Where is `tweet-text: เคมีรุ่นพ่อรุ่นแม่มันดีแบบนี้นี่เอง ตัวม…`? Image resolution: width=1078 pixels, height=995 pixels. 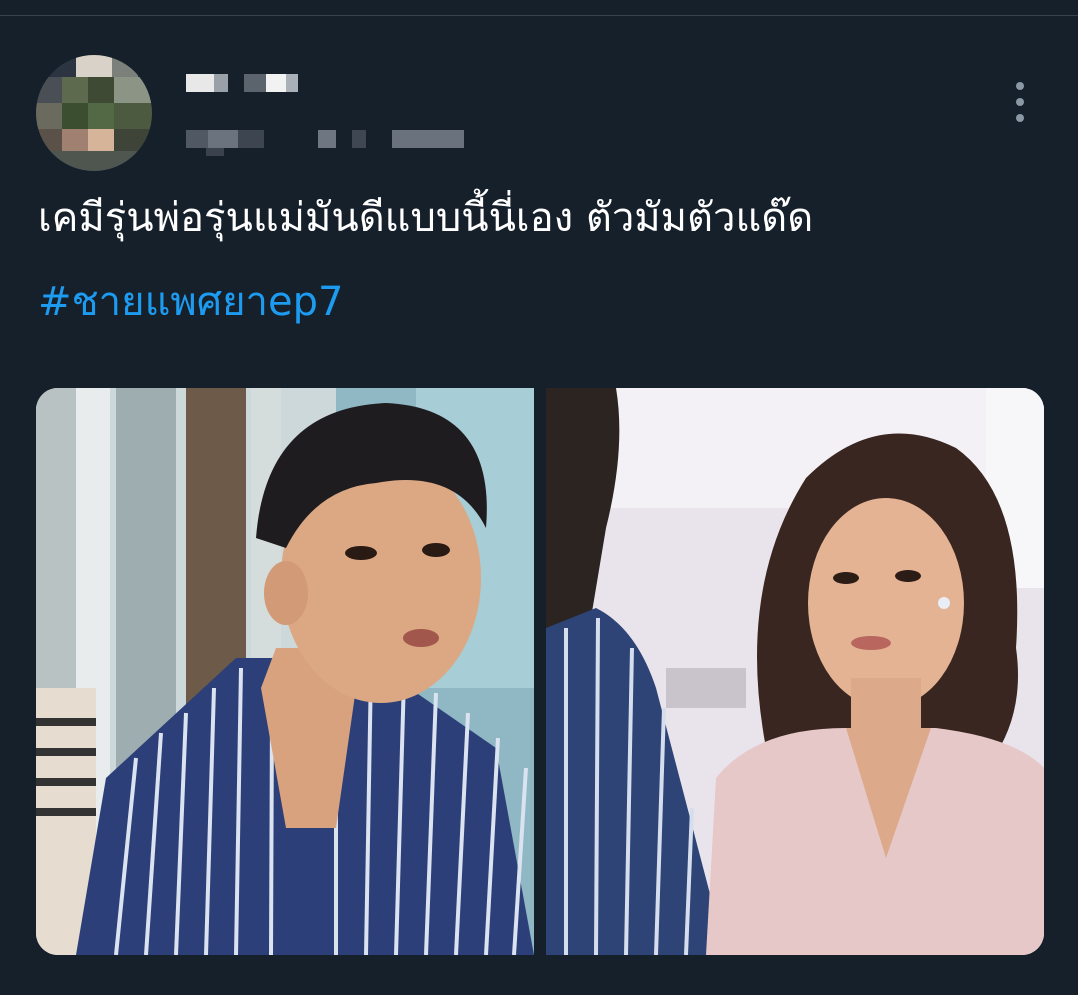 tweet-text: เคมีรุ่นพ่อรุ่นแม่มันดีแบบนี้นี่เอง ตัวม… is located at coordinates (426, 218).